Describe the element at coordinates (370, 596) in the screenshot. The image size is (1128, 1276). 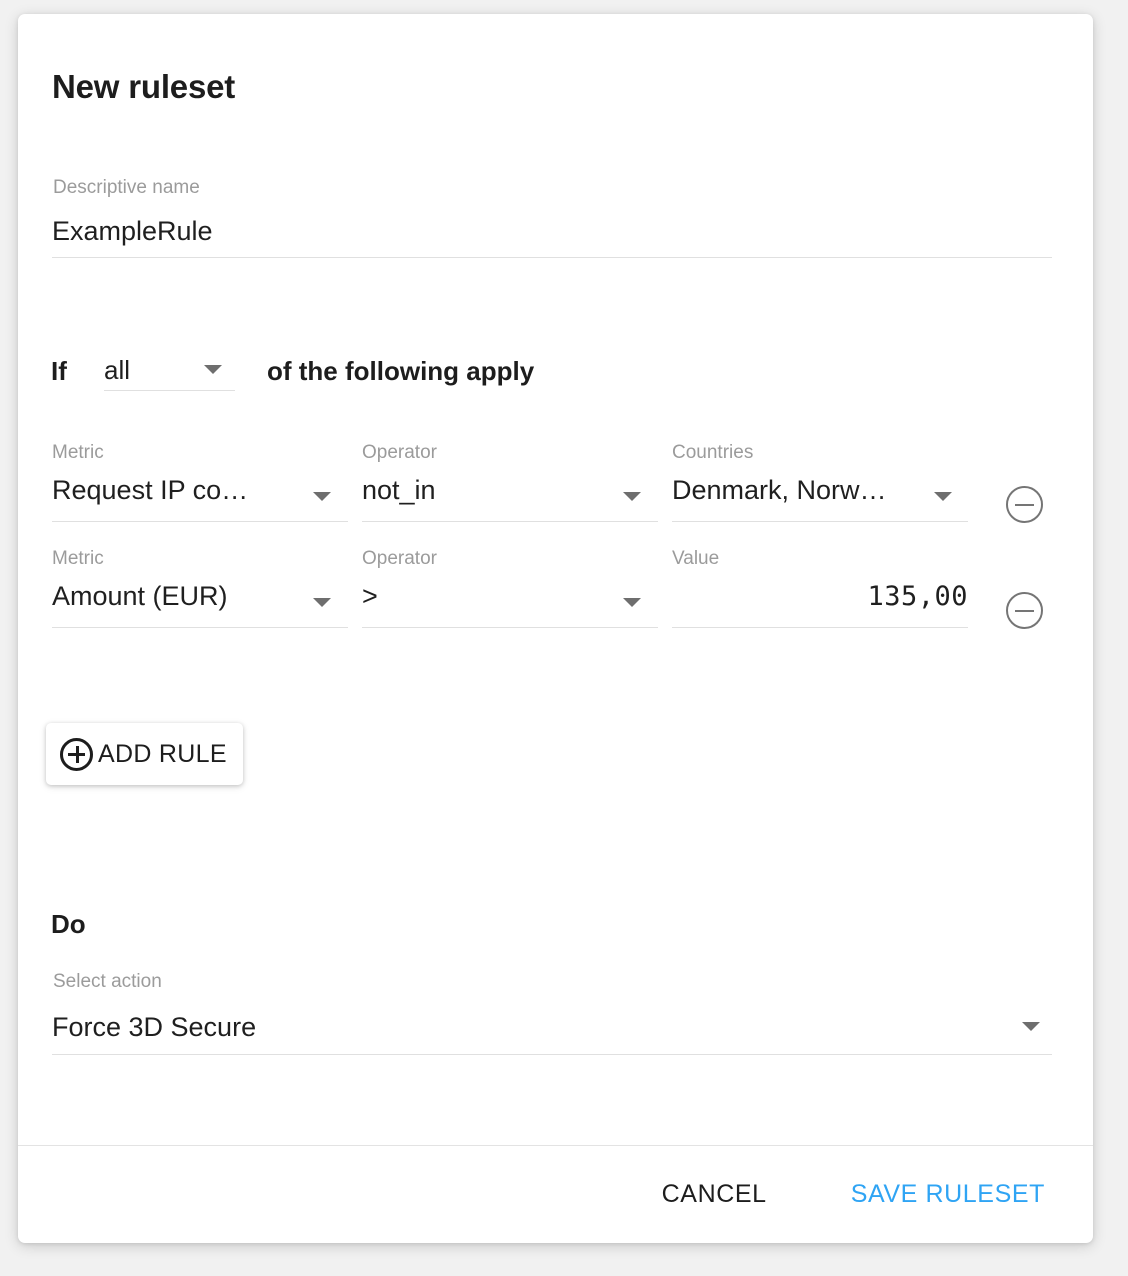
I see `operator-select: >` at that location.